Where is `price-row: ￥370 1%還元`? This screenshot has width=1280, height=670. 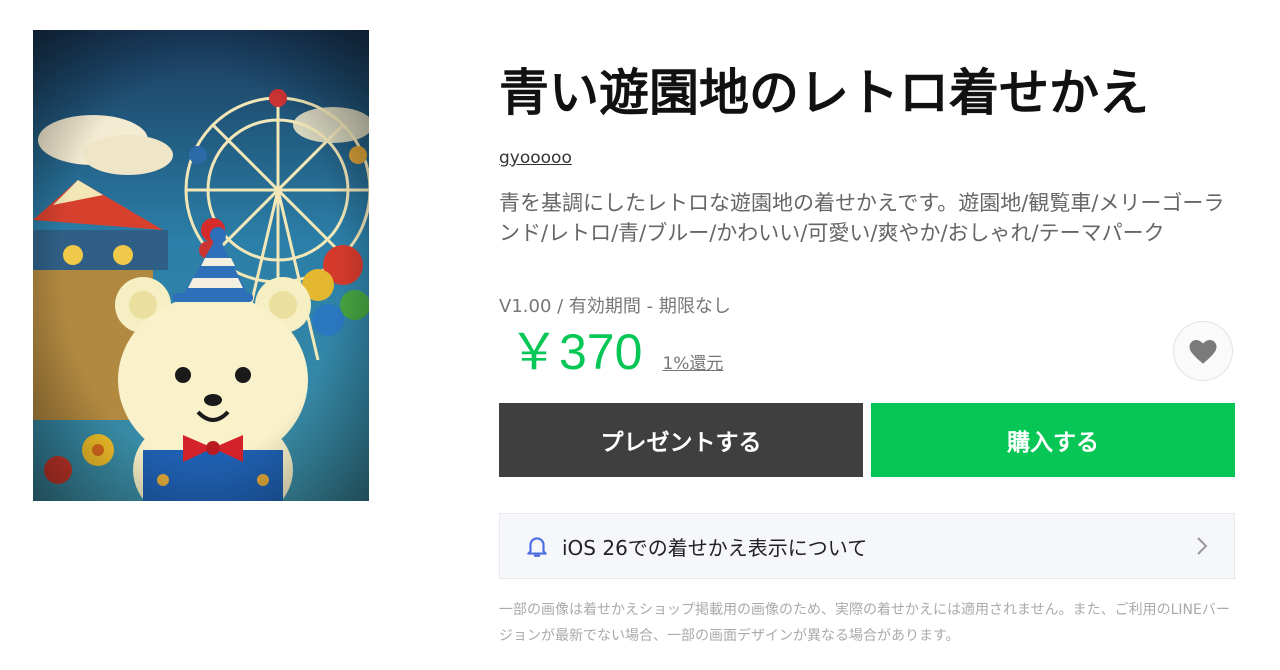 price-row: ￥370 1%還元 is located at coordinates (611, 352).